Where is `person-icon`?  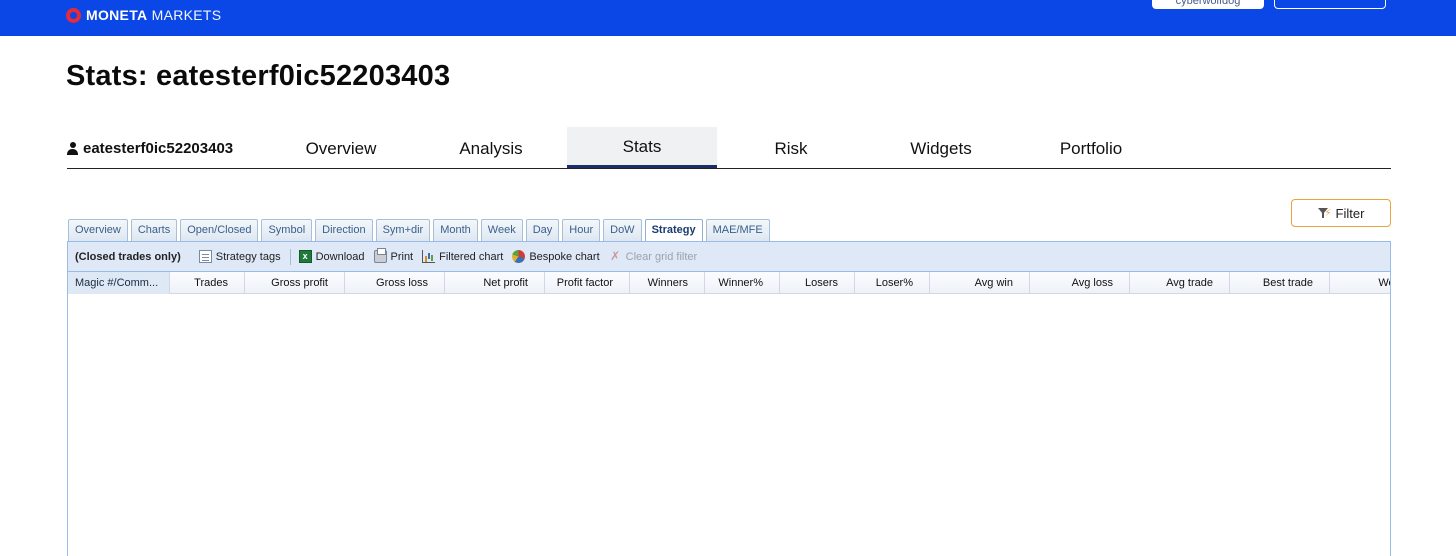
person-icon is located at coordinates (72, 148).